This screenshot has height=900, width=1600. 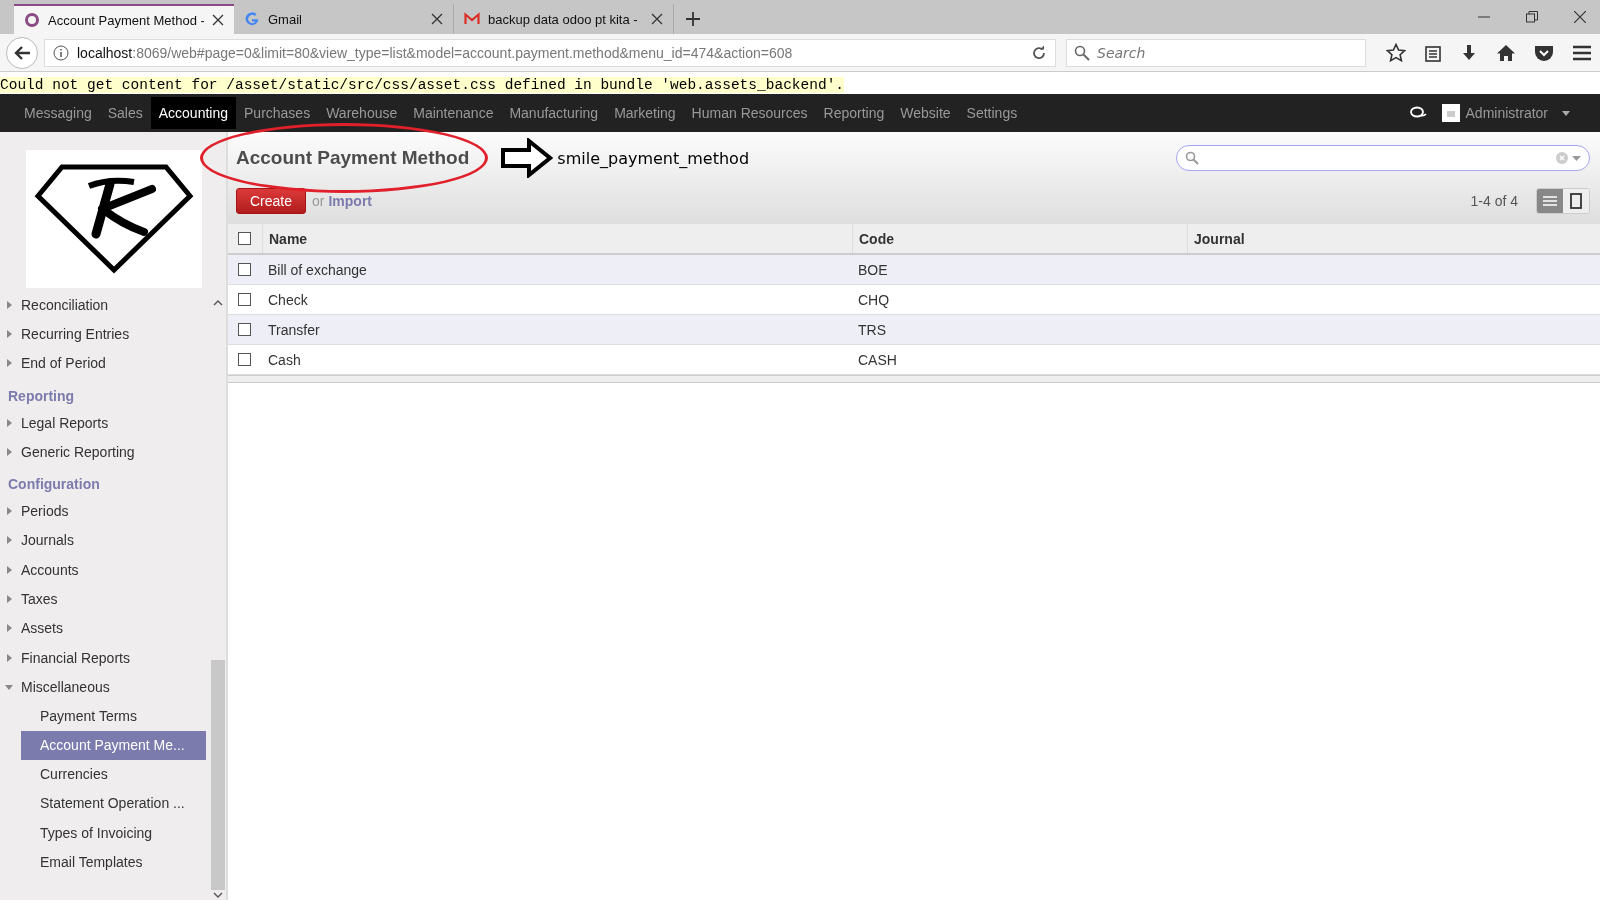 I want to click on page-title: Account Payment Method, so click(x=353, y=158).